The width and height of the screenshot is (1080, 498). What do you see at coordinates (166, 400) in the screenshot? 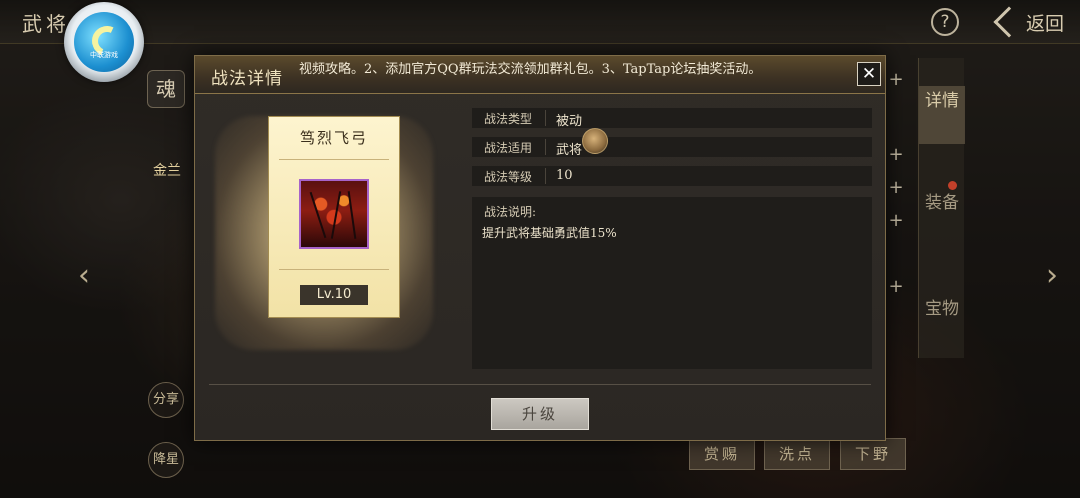
I see `share-button: 分享` at bounding box center [166, 400].